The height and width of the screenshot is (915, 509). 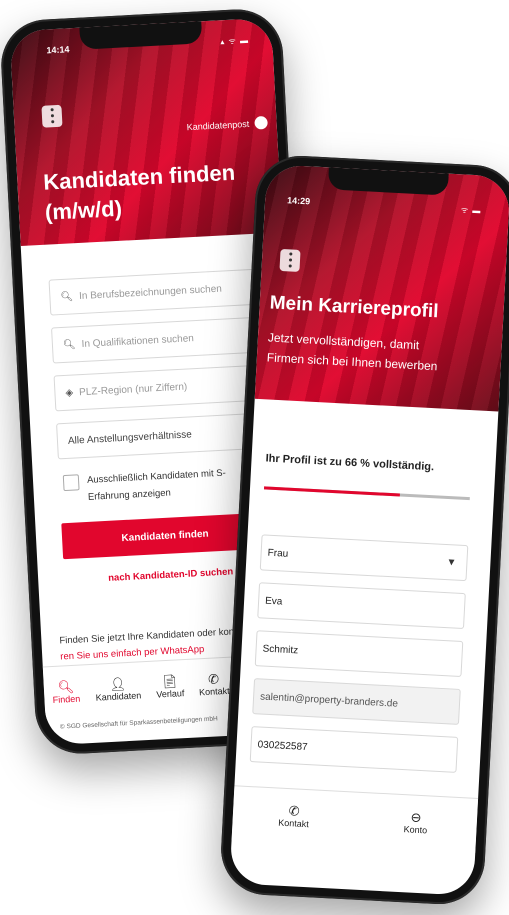 I want to click on salutation-select: Frau ▼, so click(x=364, y=558).